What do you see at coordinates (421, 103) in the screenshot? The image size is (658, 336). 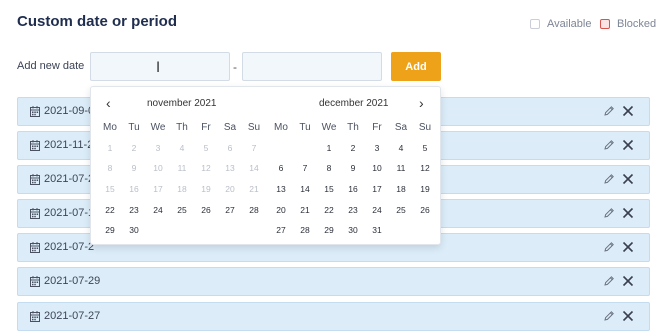 I see `chevron-right-icon: ›` at bounding box center [421, 103].